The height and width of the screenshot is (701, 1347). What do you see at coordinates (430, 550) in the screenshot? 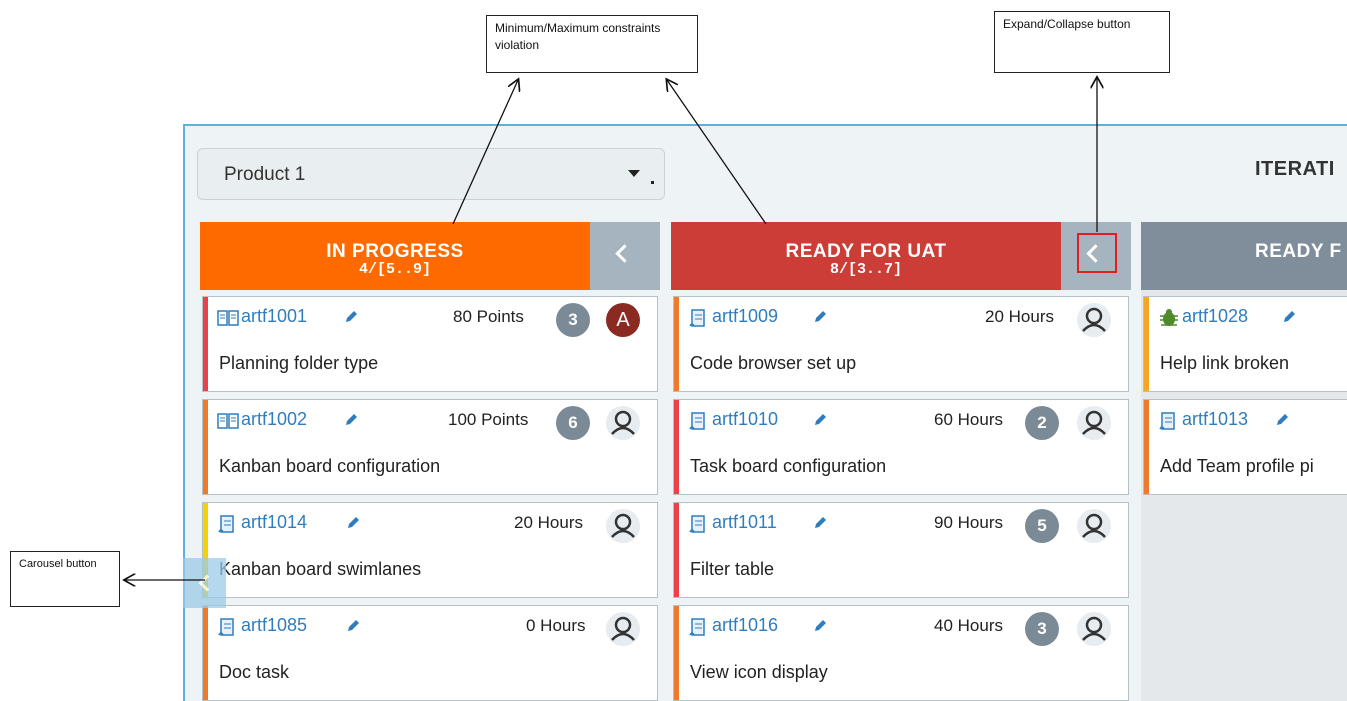
I see `card: artf1014 20 Hours Kanban board swimlanes` at bounding box center [430, 550].